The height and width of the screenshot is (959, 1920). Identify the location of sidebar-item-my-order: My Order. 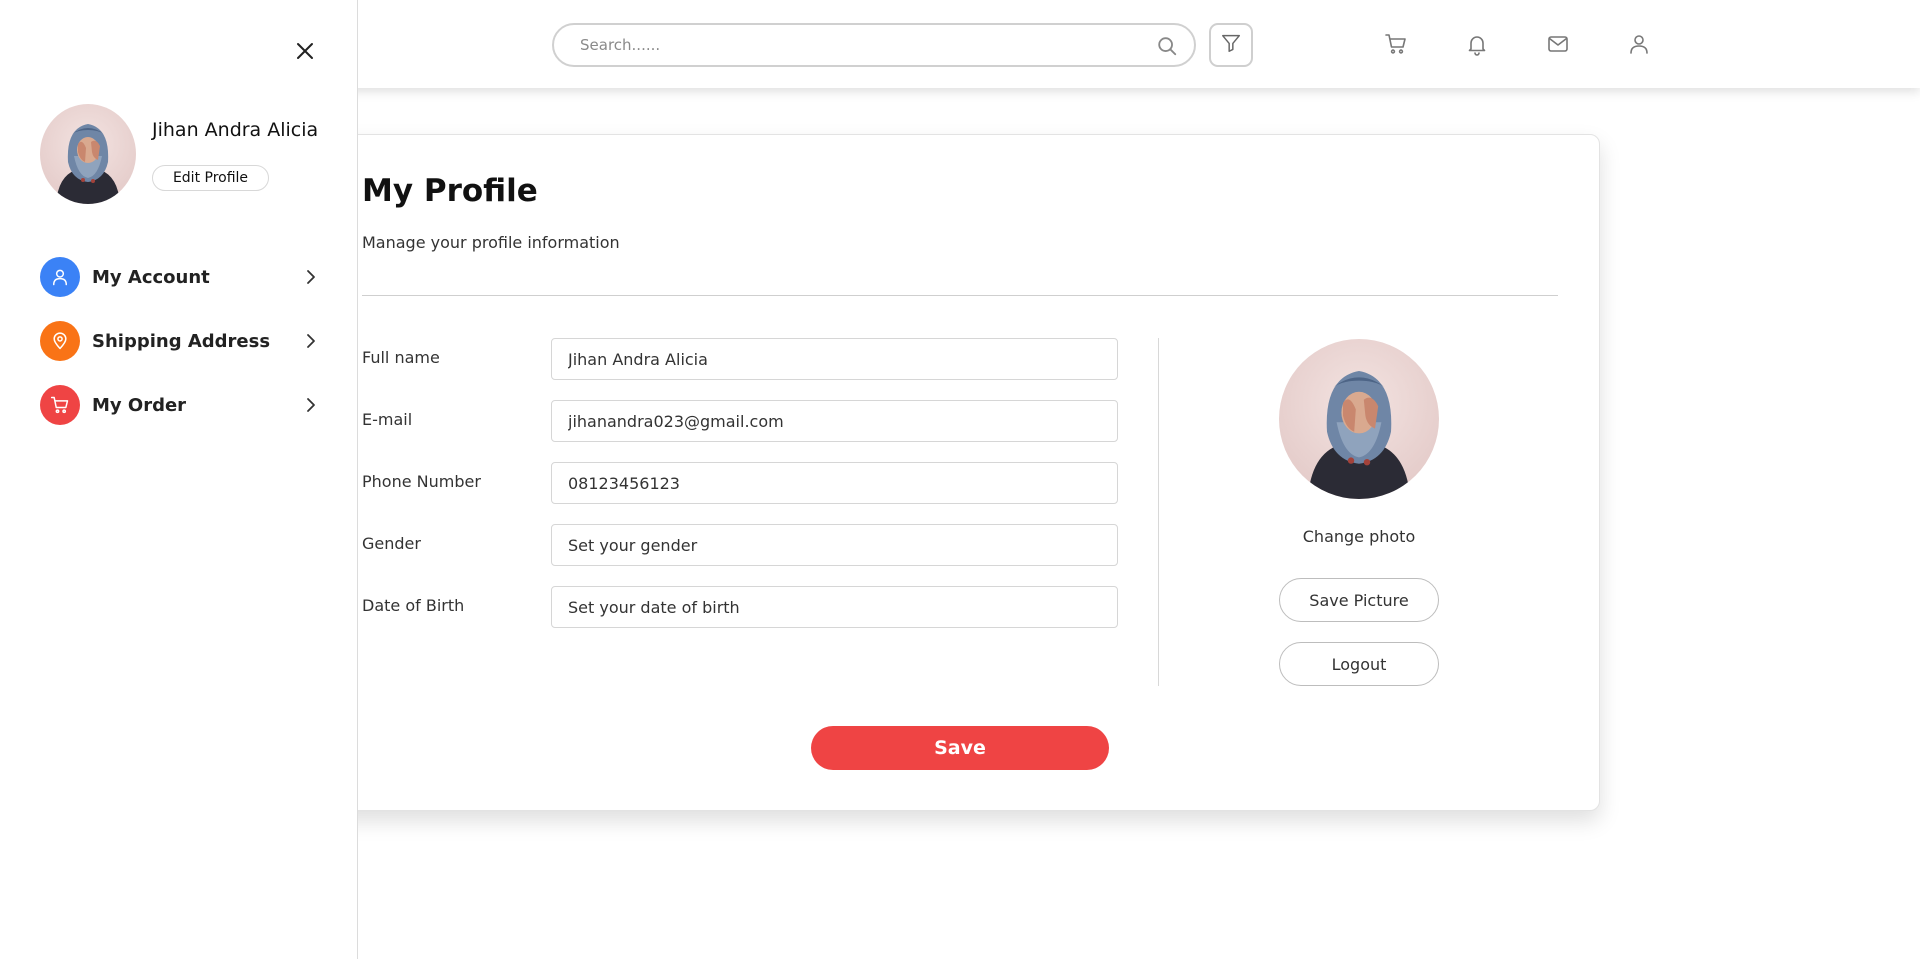
(180, 405).